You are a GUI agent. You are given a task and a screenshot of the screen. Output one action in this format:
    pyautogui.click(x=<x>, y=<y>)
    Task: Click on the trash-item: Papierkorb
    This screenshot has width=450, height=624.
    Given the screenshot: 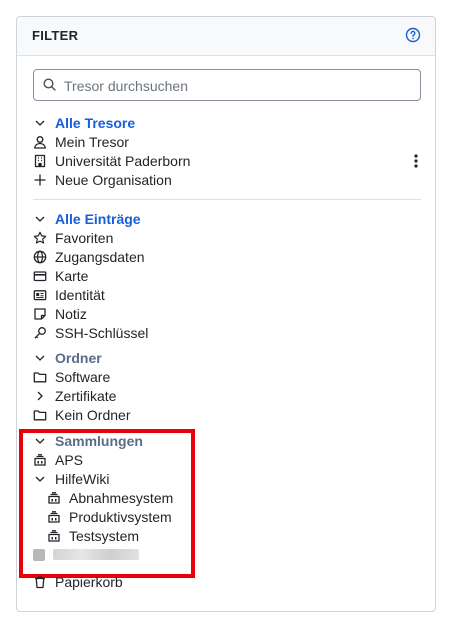 What is the action you would take?
    pyautogui.click(x=227, y=581)
    